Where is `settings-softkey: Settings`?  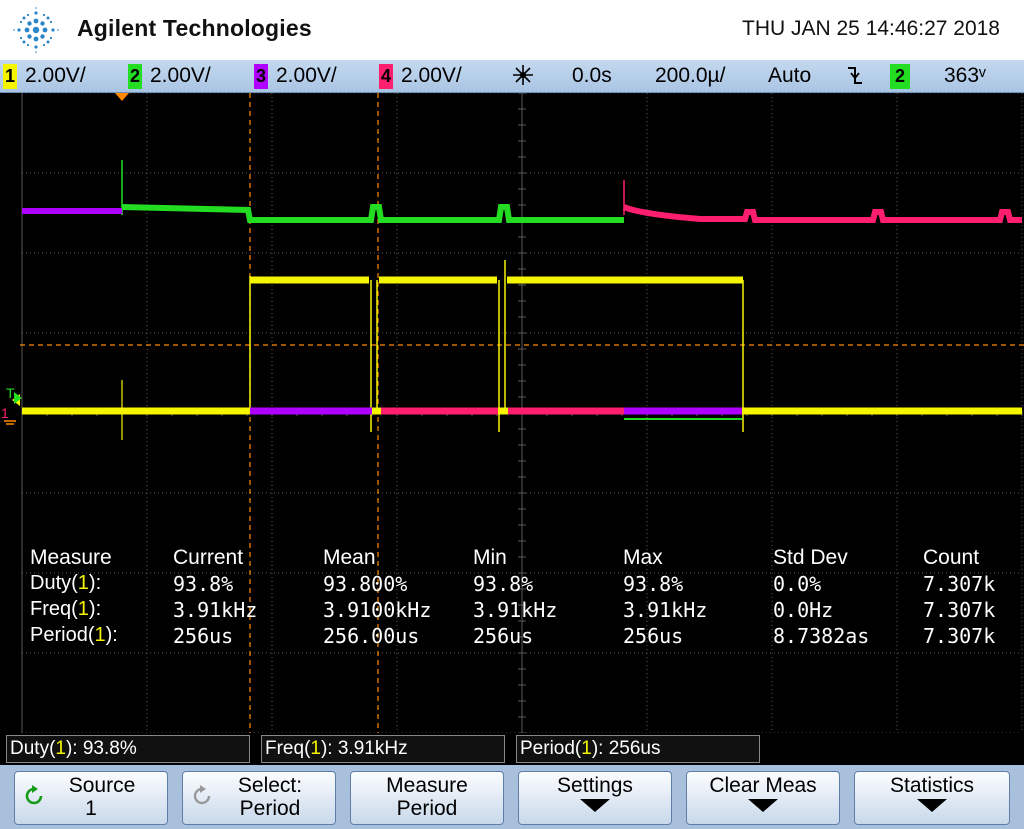
settings-softkey: Settings is located at coordinates (595, 798).